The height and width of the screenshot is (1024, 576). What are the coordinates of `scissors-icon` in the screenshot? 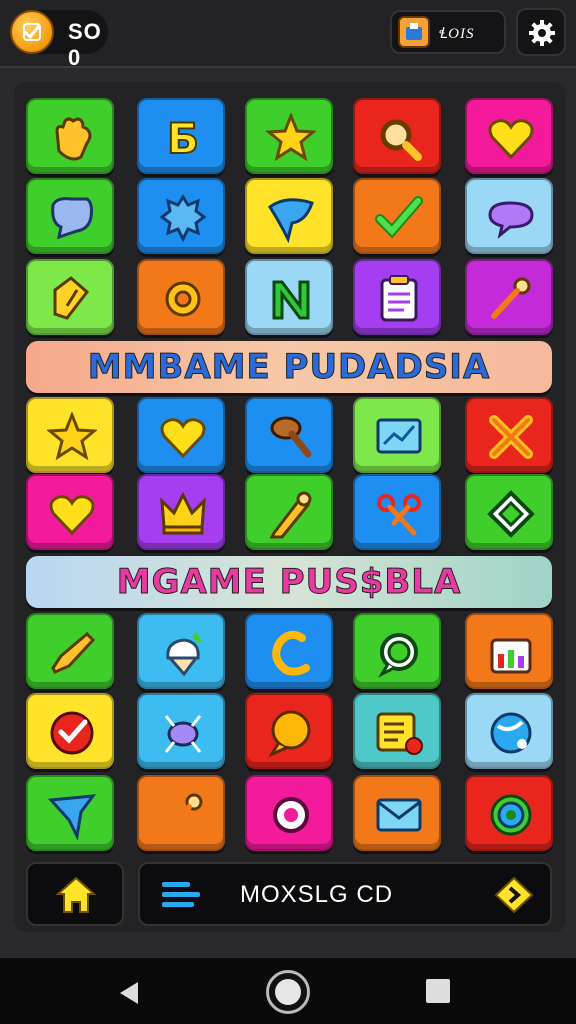 It's located at (399, 515).